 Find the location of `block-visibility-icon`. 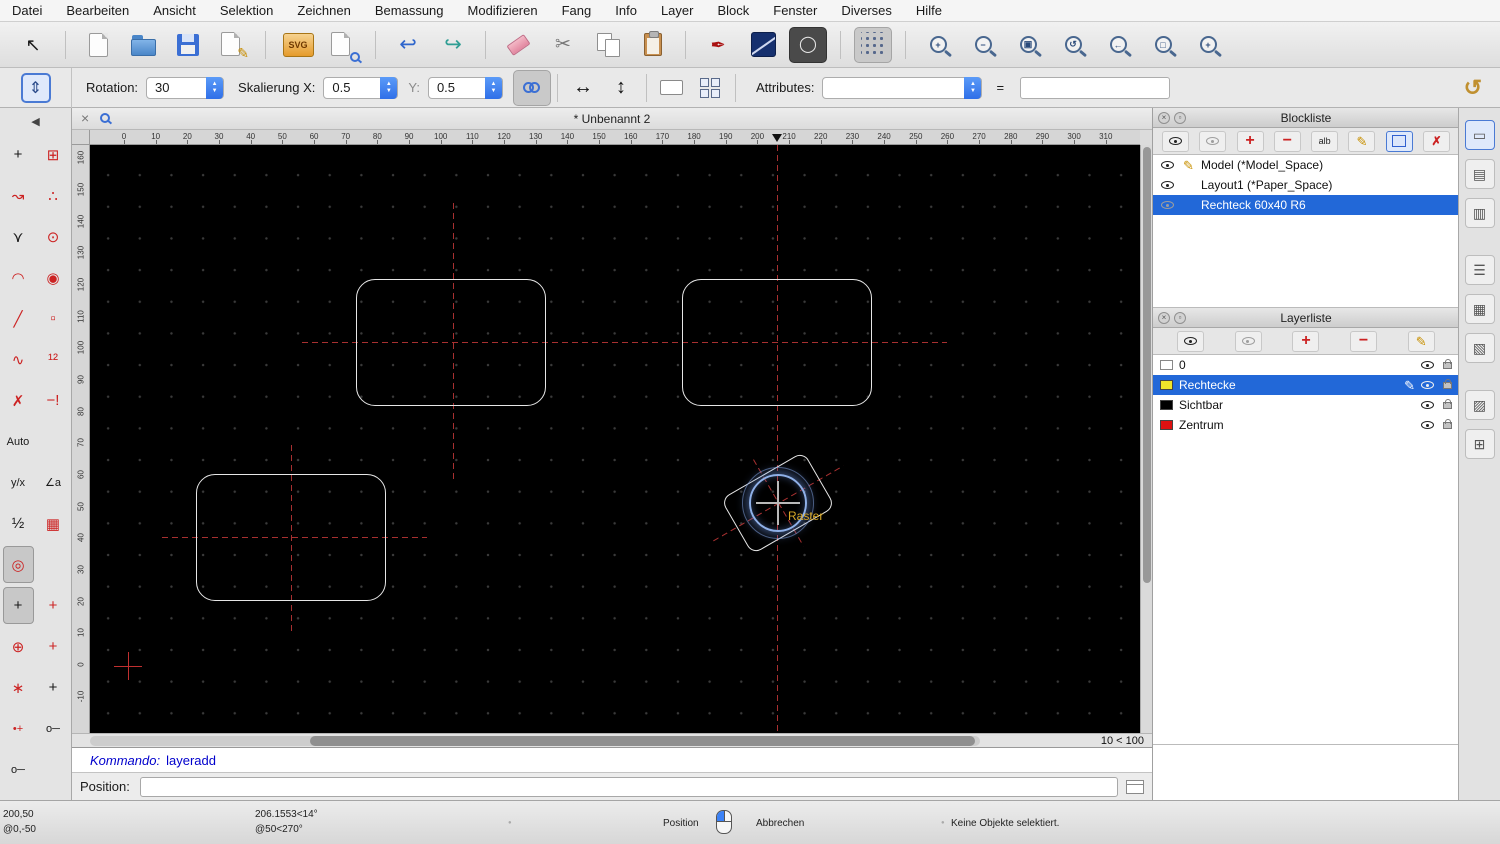

block-visibility-icon is located at coordinates (1167, 165).